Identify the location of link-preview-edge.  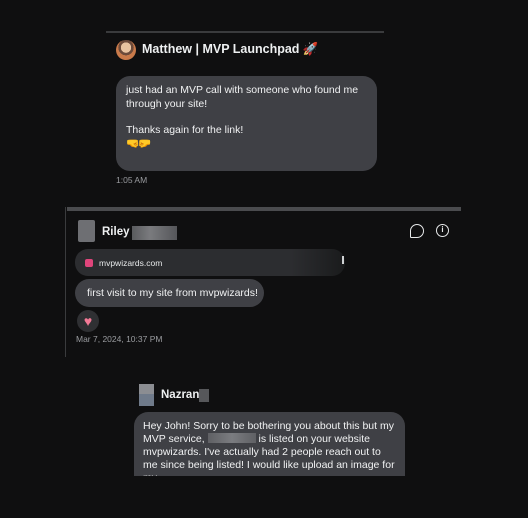
(343, 260).